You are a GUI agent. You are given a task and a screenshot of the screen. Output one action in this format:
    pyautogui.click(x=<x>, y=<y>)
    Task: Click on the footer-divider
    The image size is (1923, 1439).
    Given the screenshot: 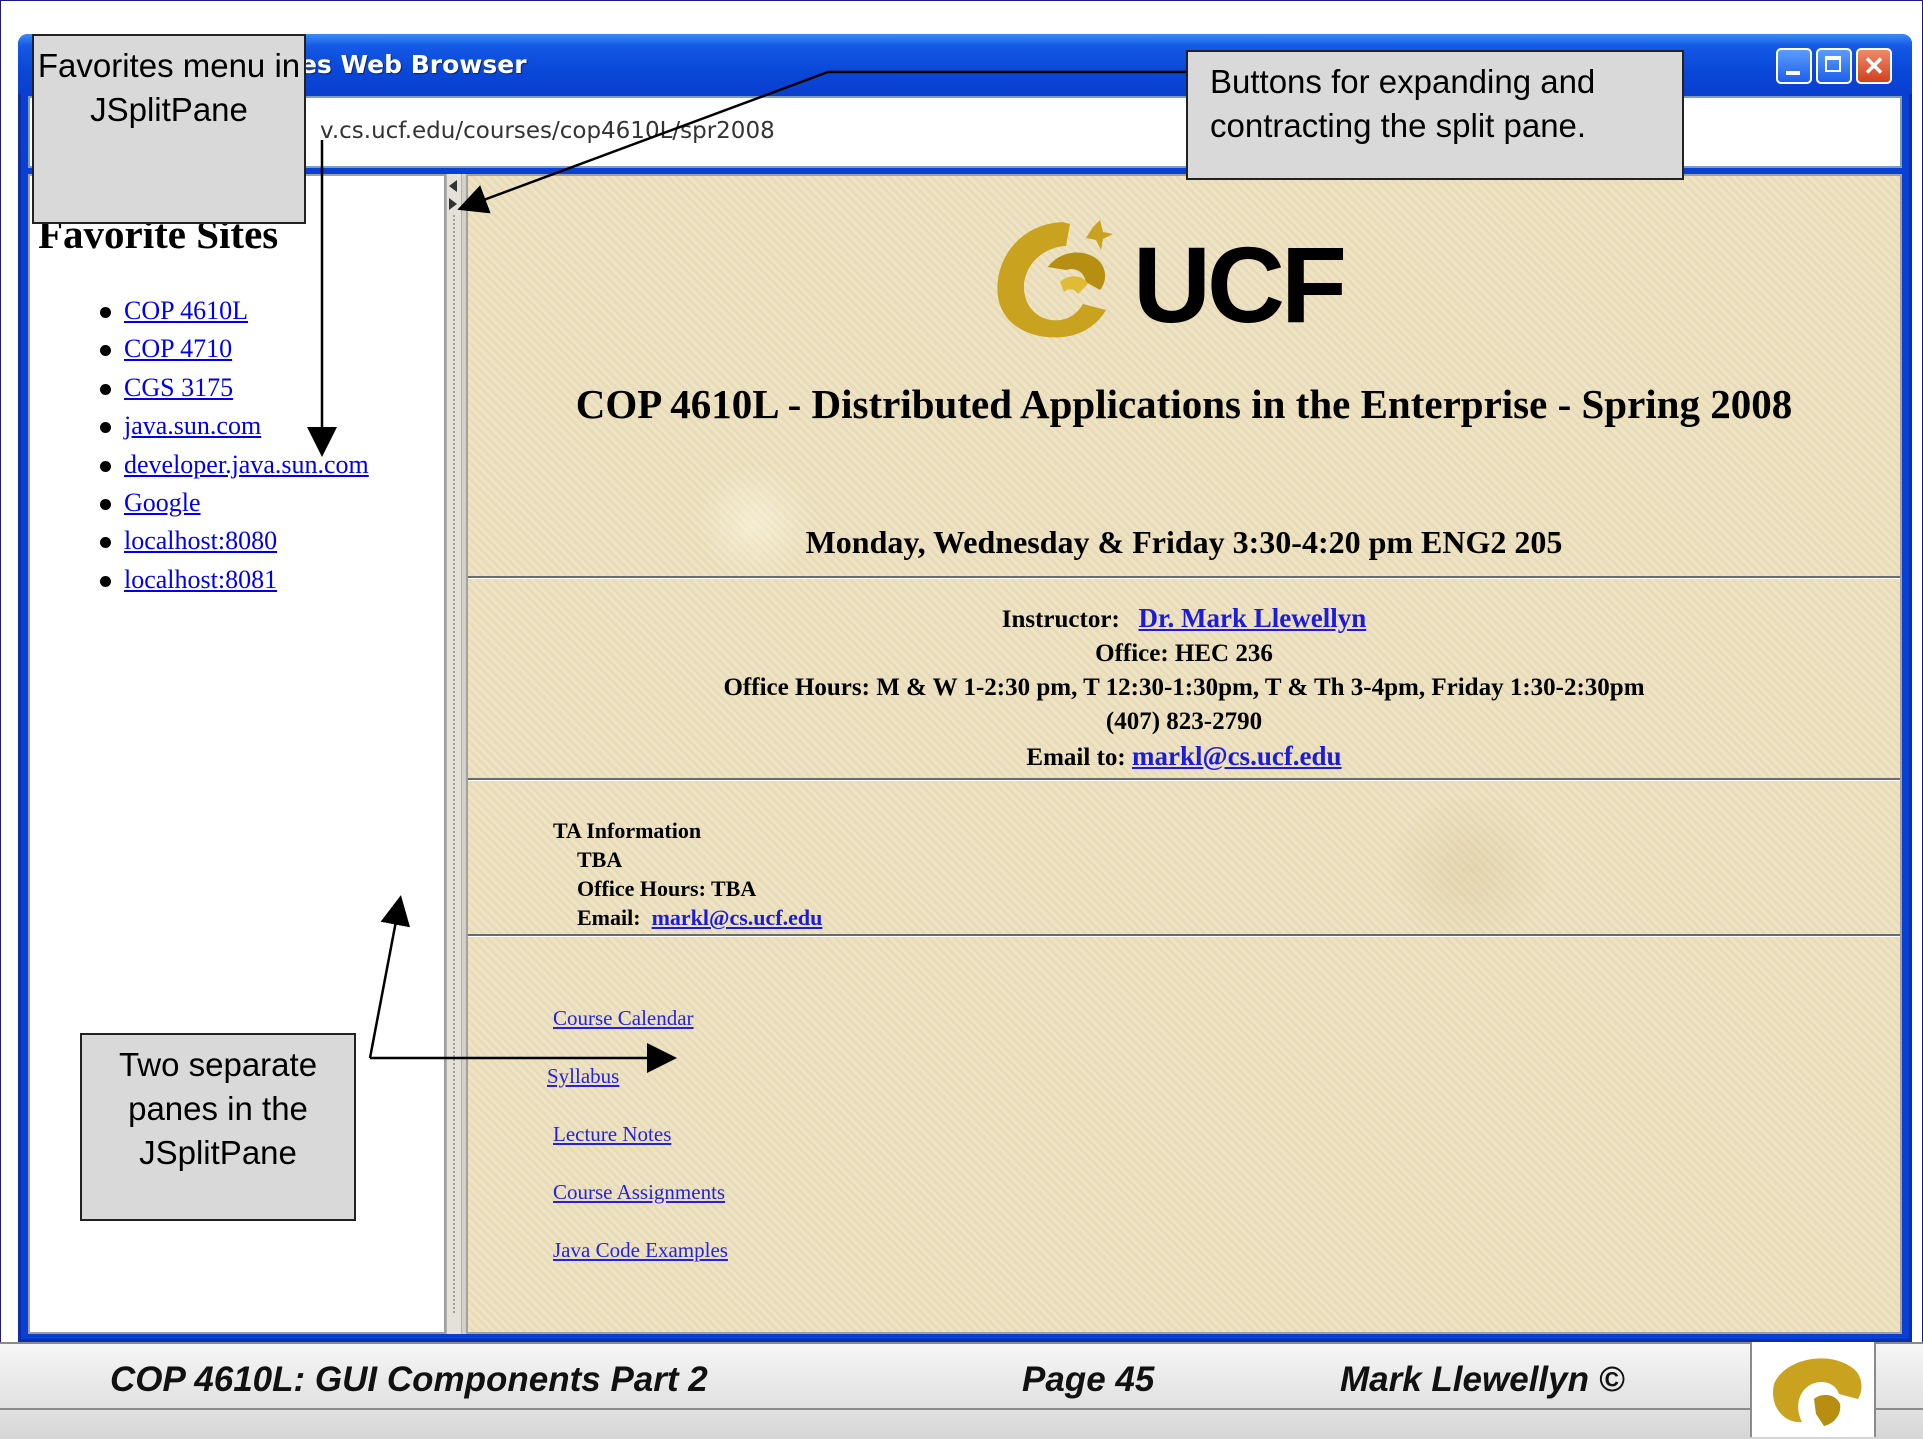 What is the action you would take?
    pyautogui.click(x=961, y=1409)
    